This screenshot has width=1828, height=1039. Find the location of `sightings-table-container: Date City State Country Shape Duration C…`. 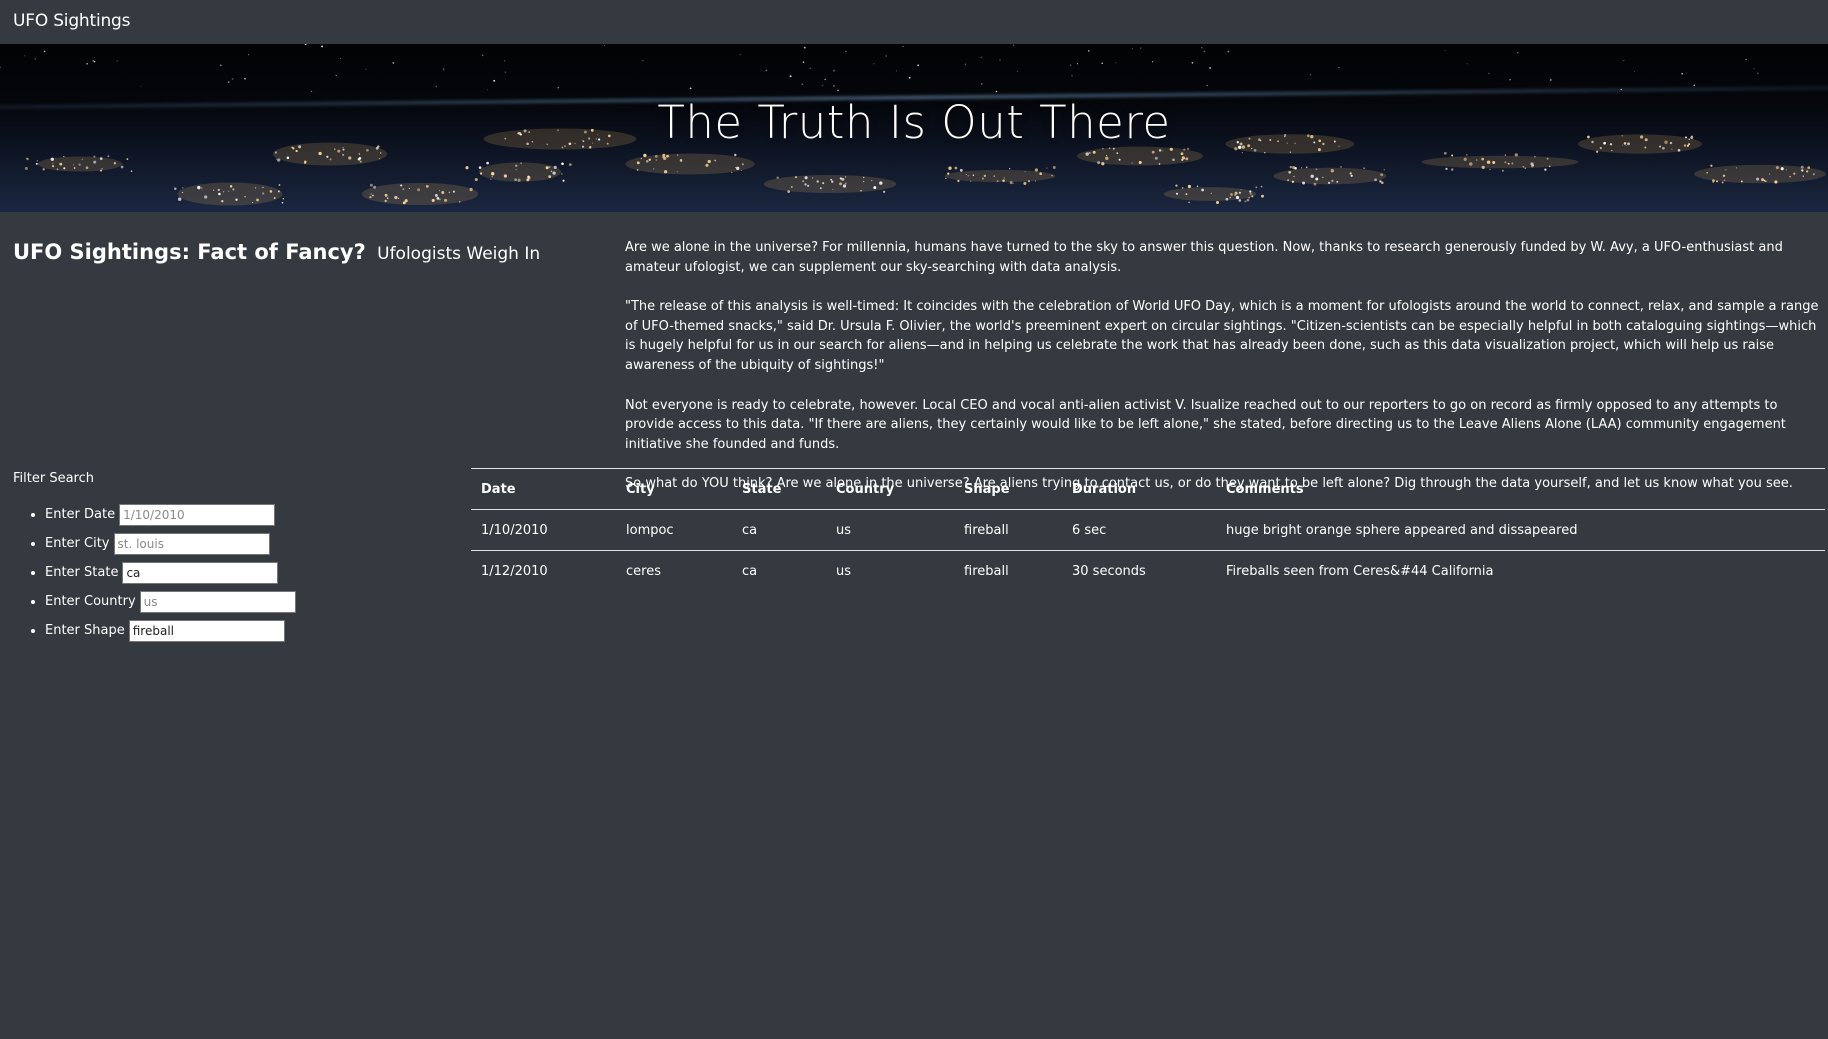

sightings-table-container: Date City State Country Shape Duration C… is located at coordinates (1148, 529).